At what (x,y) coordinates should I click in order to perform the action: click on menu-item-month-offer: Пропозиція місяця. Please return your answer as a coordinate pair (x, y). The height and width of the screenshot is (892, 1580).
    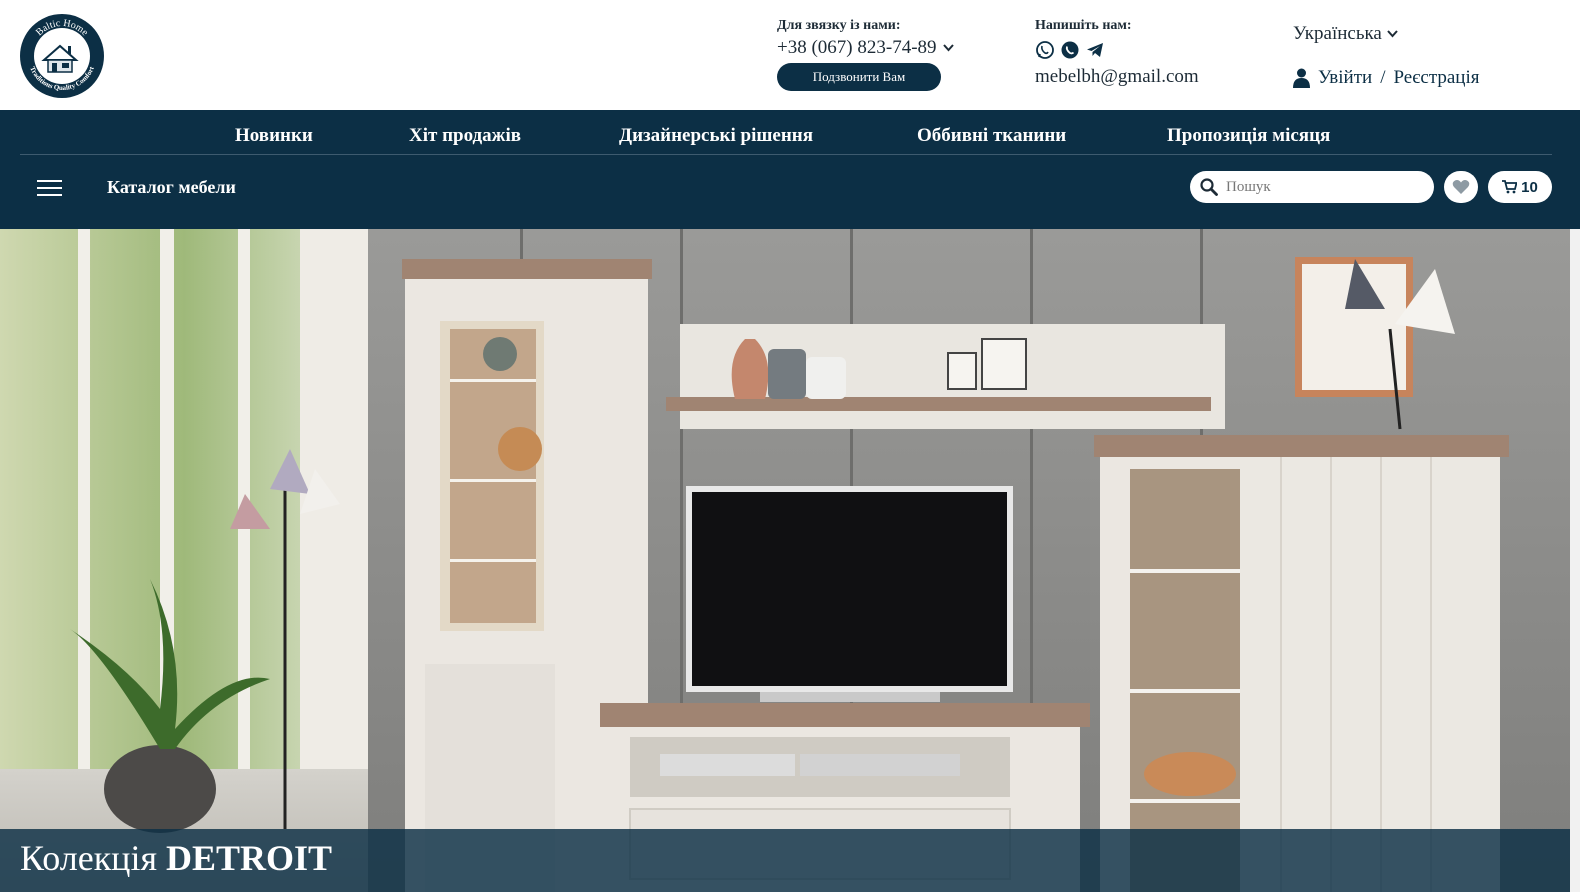
    Looking at the image, I should click on (1248, 136).